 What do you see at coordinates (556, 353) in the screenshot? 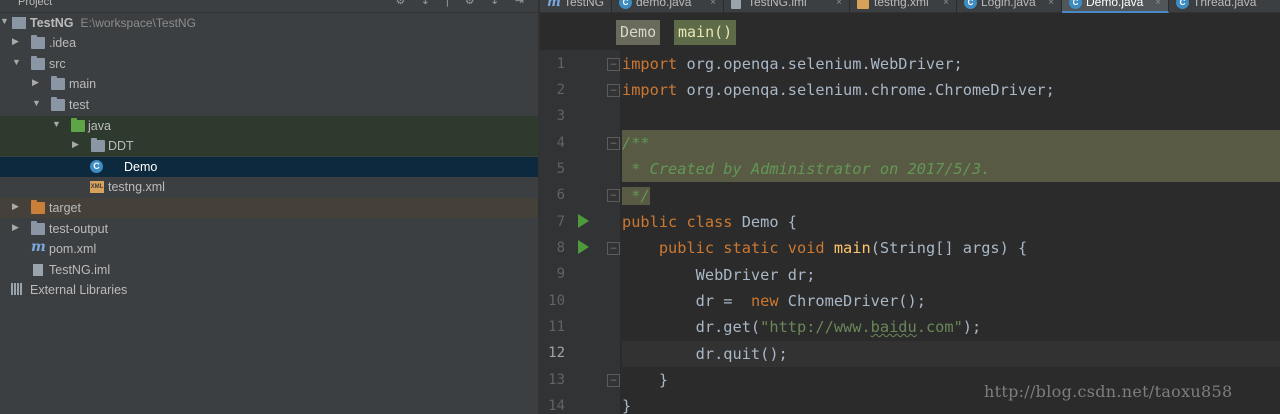
I see `line-number-current: 12` at bounding box center [556, 353].